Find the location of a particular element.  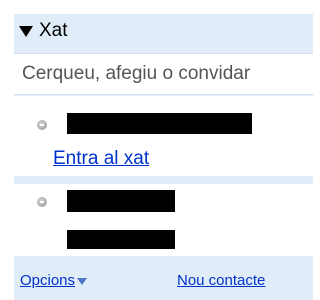

search-input is located at coordinates (163, 74).